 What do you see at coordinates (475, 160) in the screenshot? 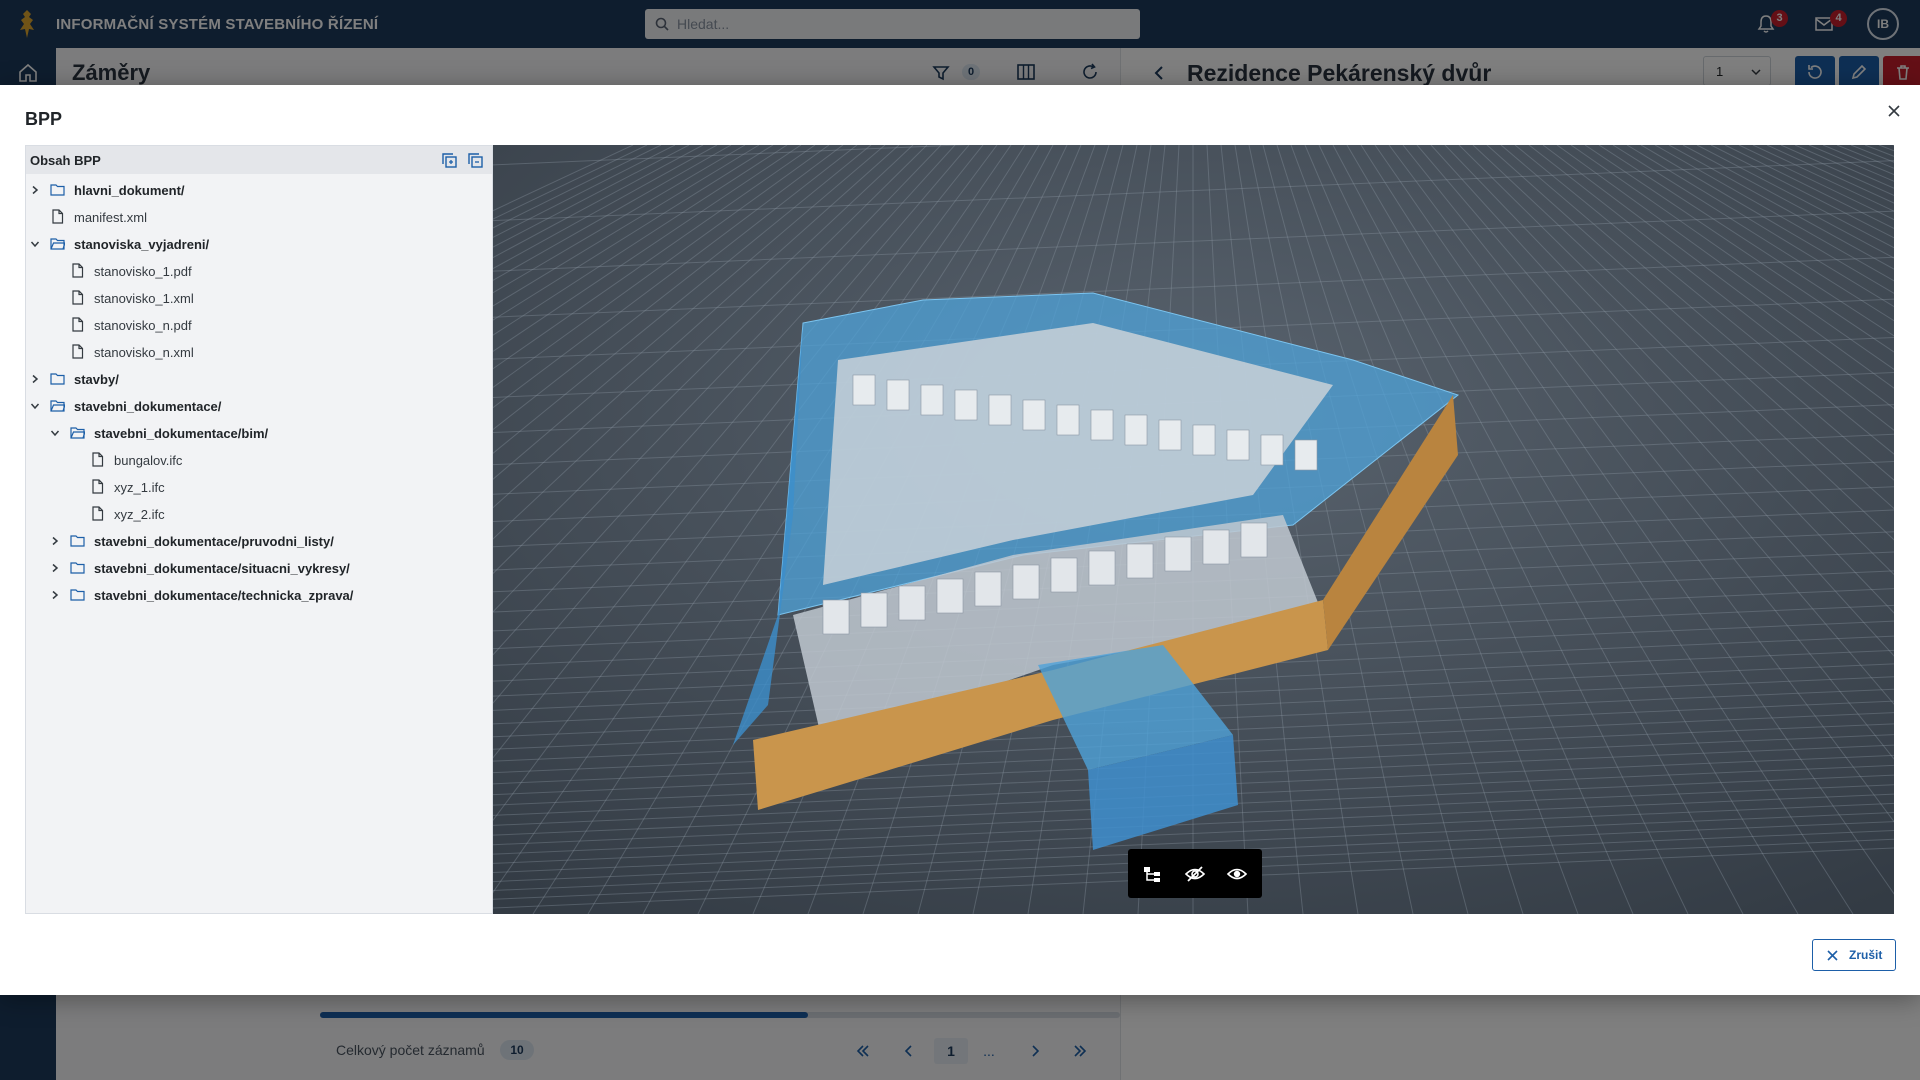
I see `collapse-all-icon` at bounding box center [475, 160].